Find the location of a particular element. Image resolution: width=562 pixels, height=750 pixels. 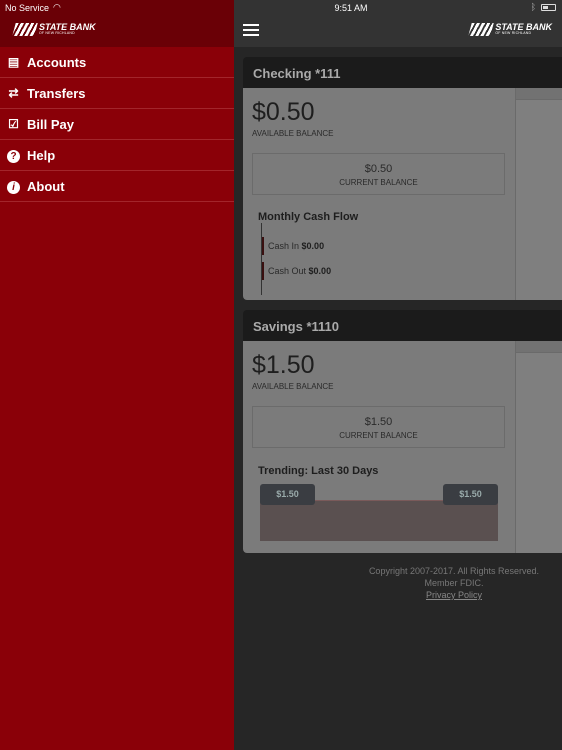

trend-area is located at coordinates (379, 520).